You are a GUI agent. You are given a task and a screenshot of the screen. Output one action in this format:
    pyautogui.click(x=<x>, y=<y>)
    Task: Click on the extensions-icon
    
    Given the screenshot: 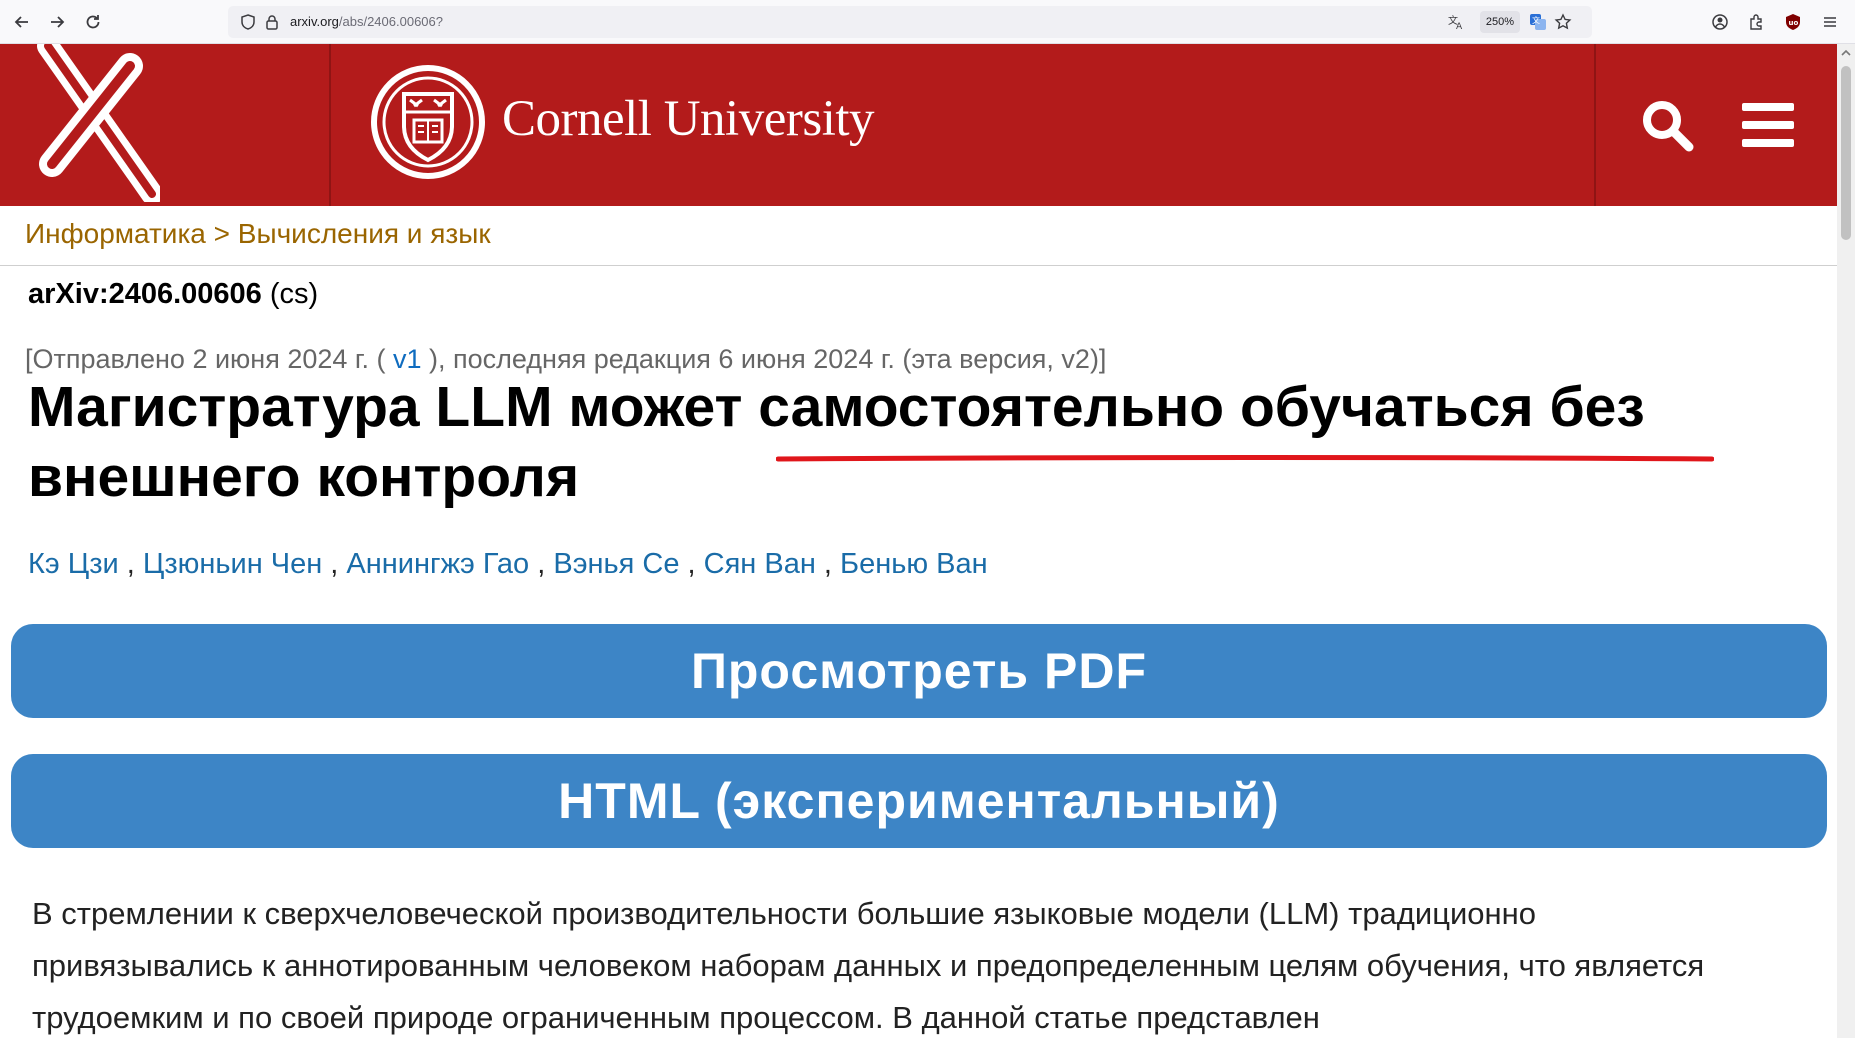 What is the action you would take?
    pyautogui.click(x=1756, y=22)
    